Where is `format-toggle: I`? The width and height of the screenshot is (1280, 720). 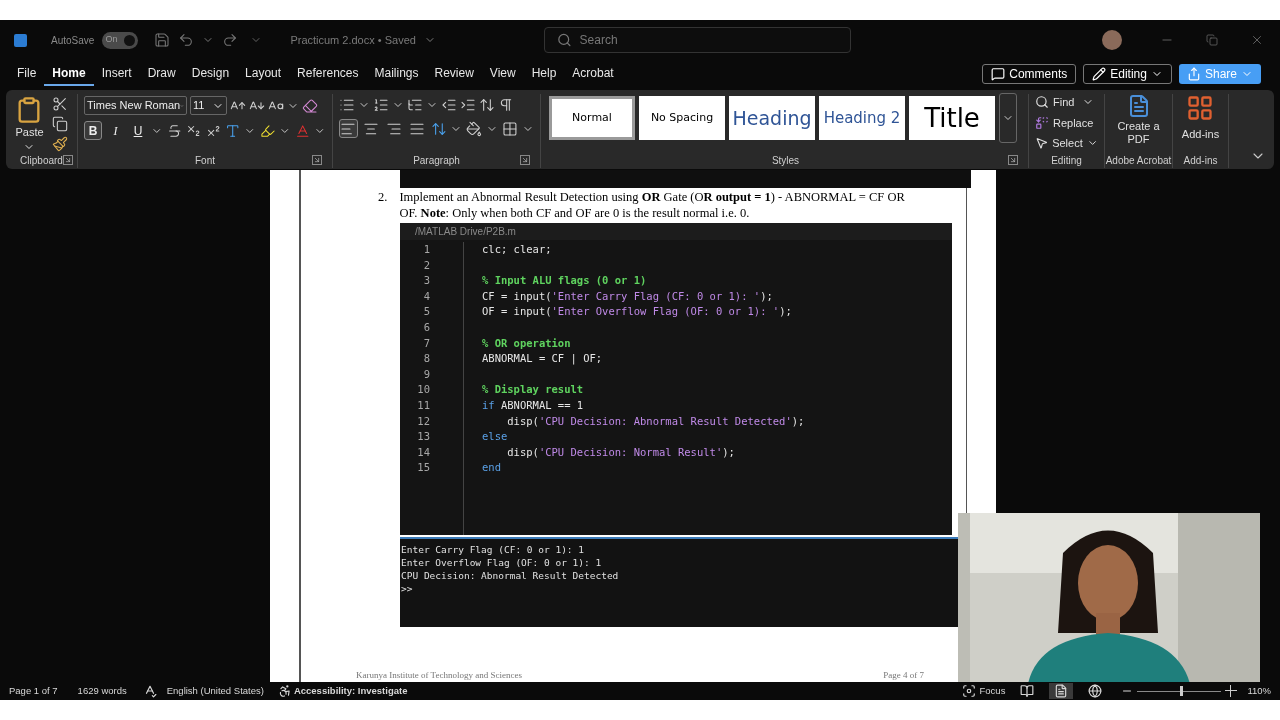
format-toggle: I is located at coordinates (115, 130).